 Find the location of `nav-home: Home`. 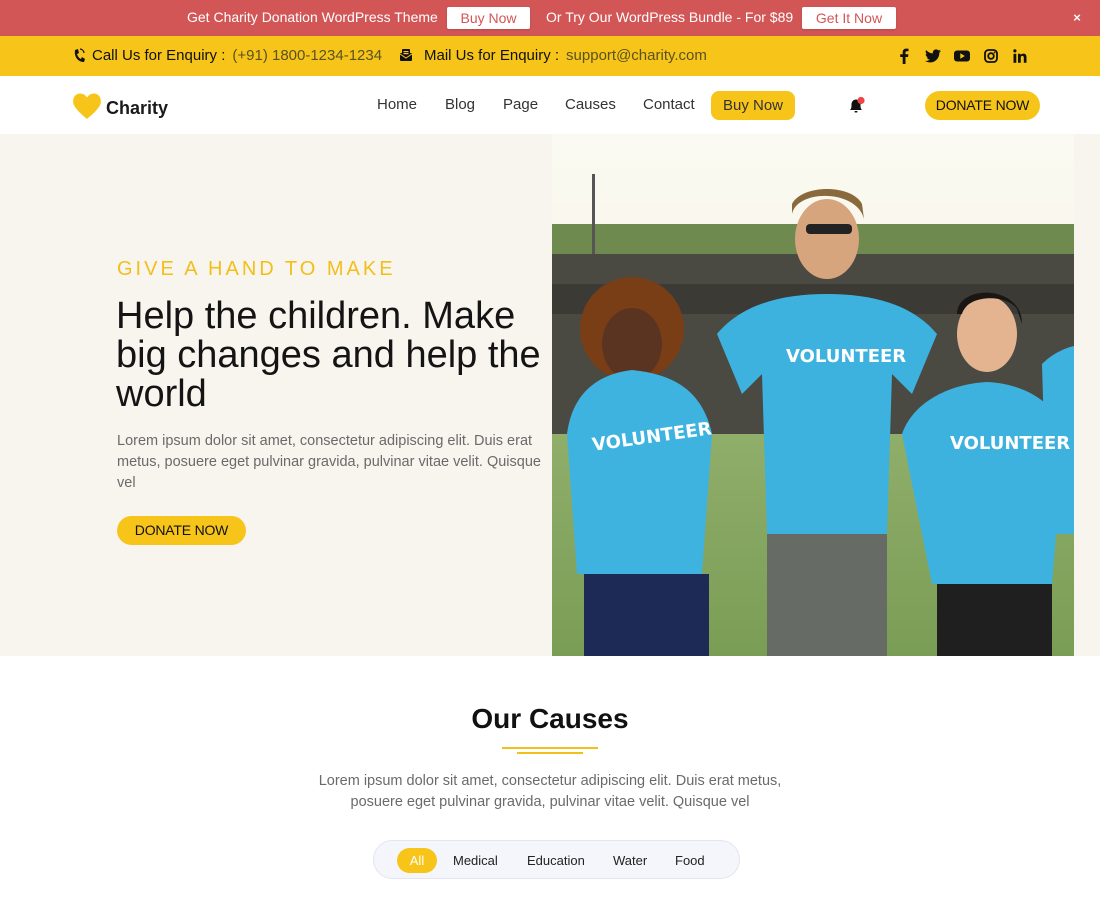

nav-home: Home is located at coordinates (397, 104).